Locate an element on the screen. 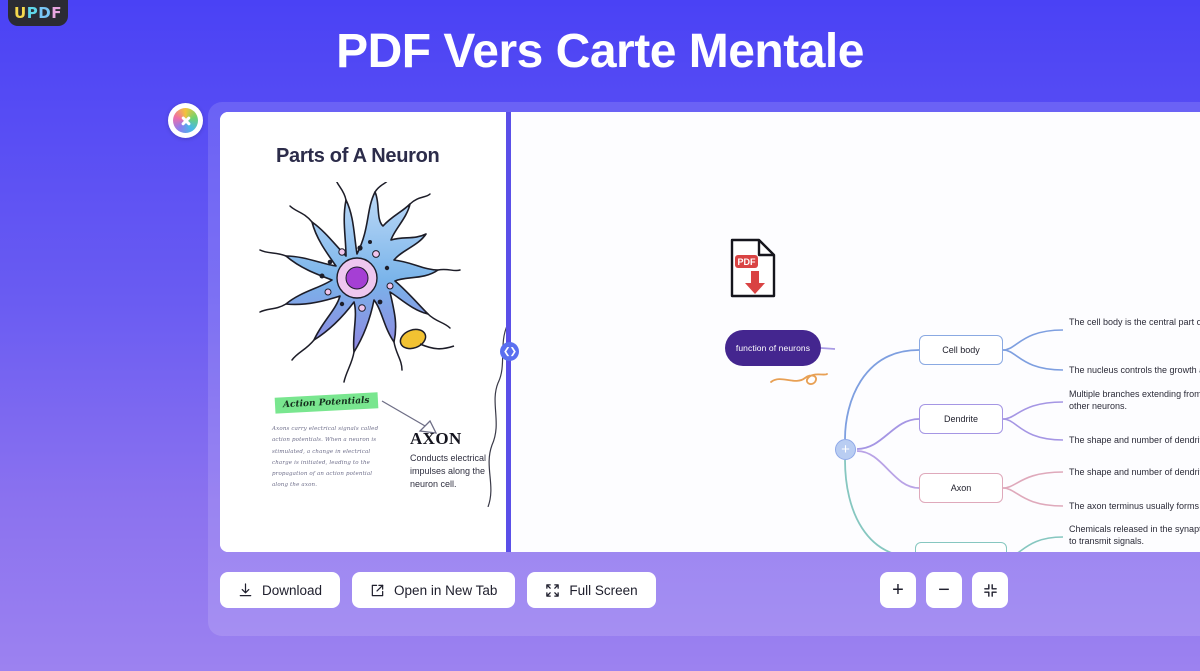  bottom-toolbar: Download Open in New Tab Full Screen is located at coordinates (438, 590).